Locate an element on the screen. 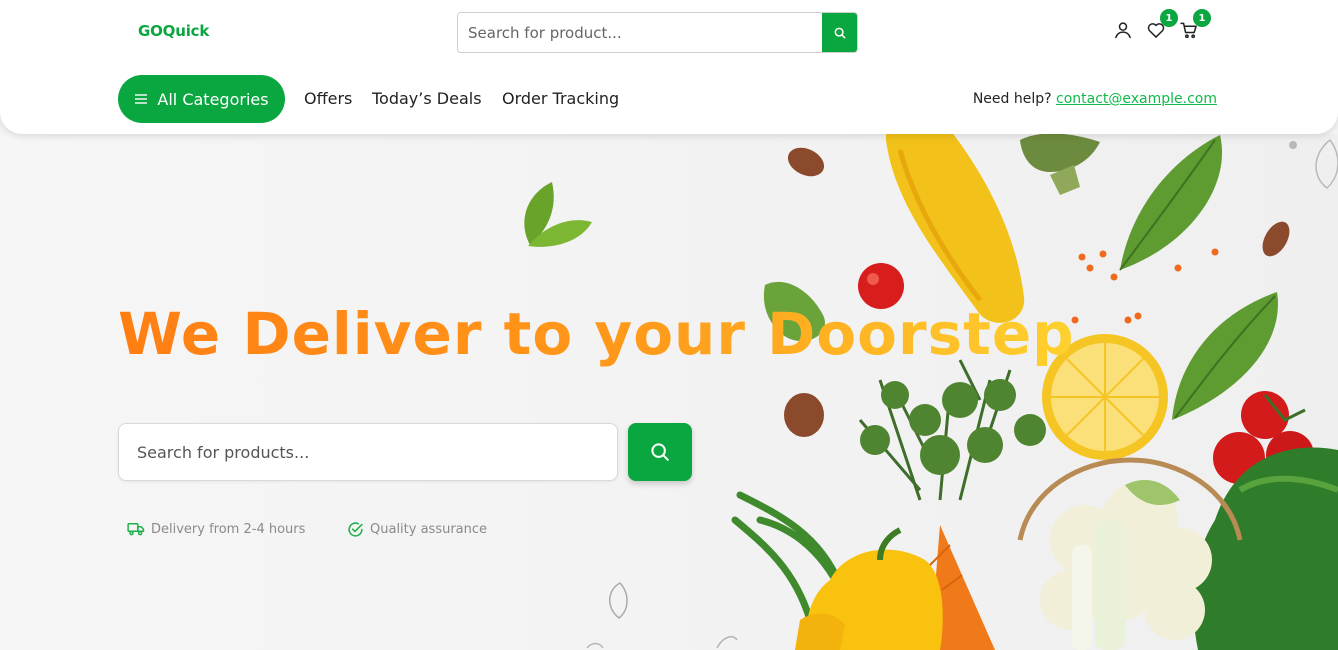  feature-delivery-label: Delivery from 2-4 hours is located at coordinates (228, 529).